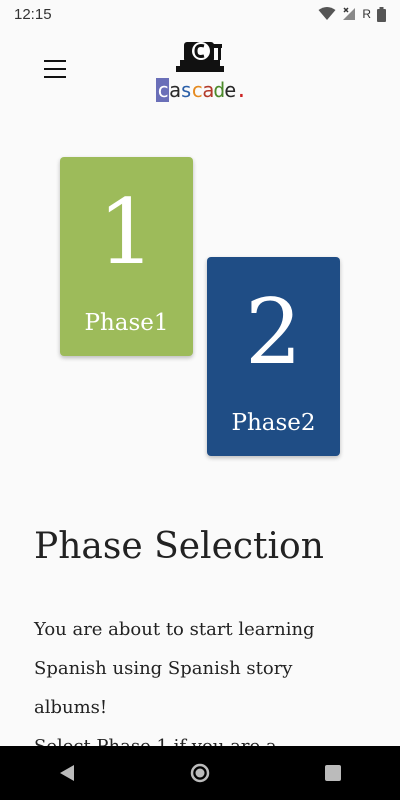  Describe the element at coordinates (366, 14) in the screenshot. I see `signal-label: R` at that location.